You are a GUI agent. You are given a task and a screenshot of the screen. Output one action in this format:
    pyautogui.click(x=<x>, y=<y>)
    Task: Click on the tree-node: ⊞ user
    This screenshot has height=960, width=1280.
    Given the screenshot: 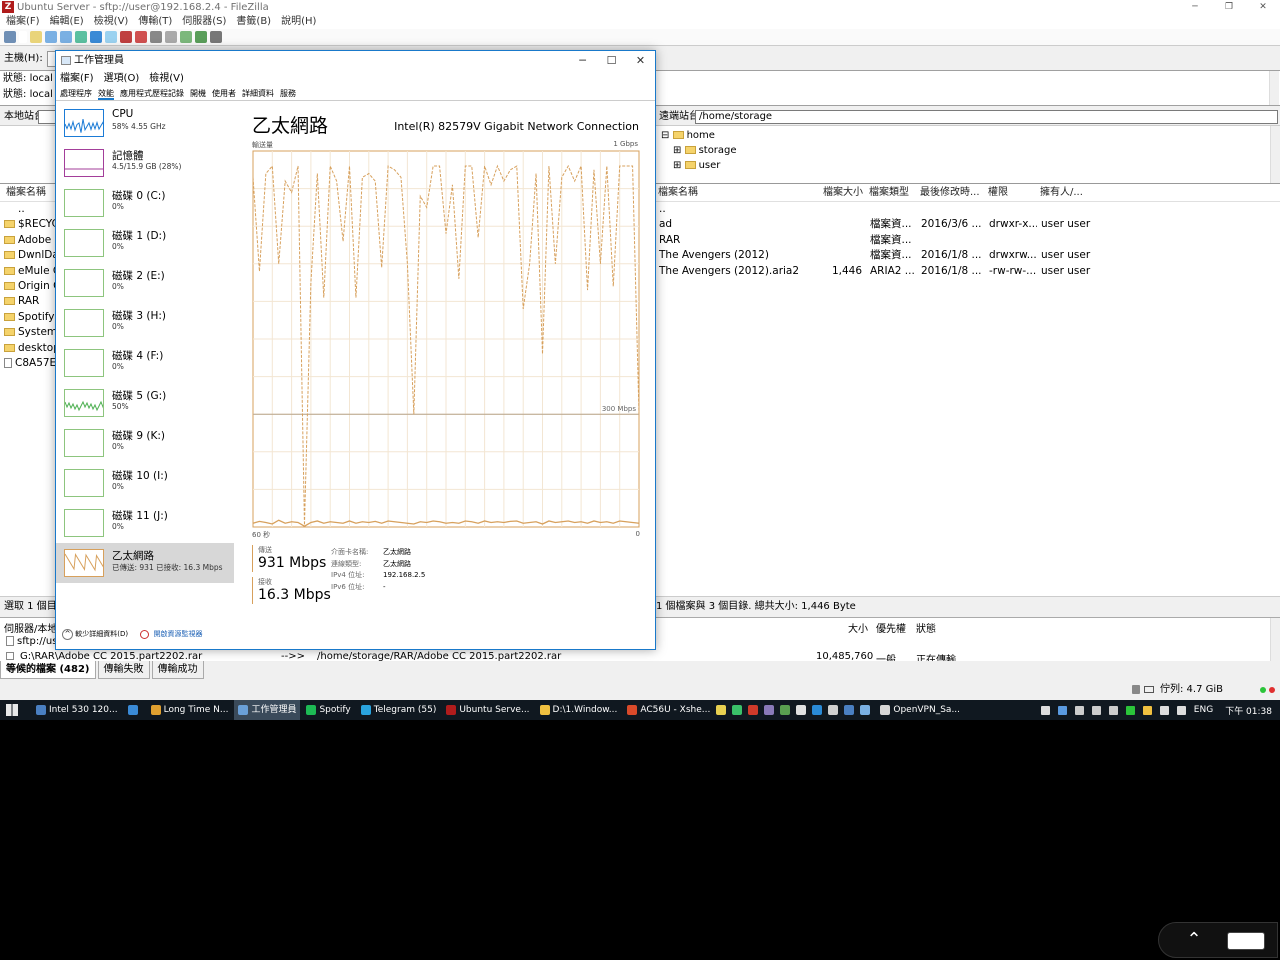 What is the action you would take?
    pyautogui.click(x=970, y=165)
    